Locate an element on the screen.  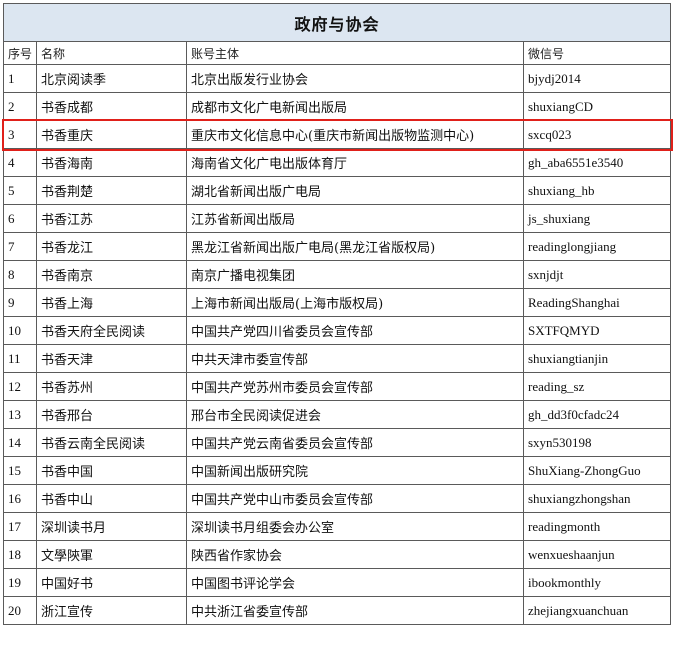
row-name: 书香荆楚 is located at coordinates (111, 190).